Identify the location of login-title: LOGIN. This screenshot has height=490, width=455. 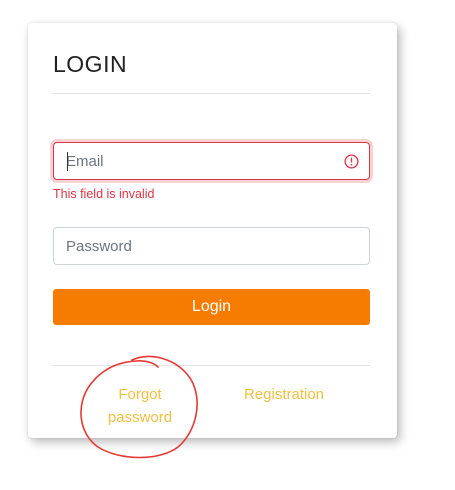
(90, 64).